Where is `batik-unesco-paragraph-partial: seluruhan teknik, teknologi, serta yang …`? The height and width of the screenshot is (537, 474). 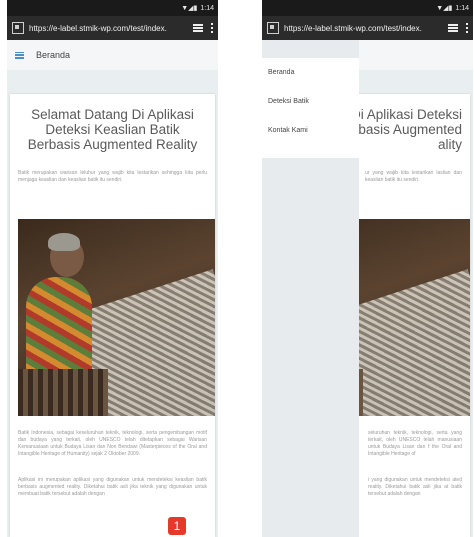
batik-unesco-paragraph-partial: seluruhan teknik, teknologi, serta yang … is located at coordinates (415, 443).